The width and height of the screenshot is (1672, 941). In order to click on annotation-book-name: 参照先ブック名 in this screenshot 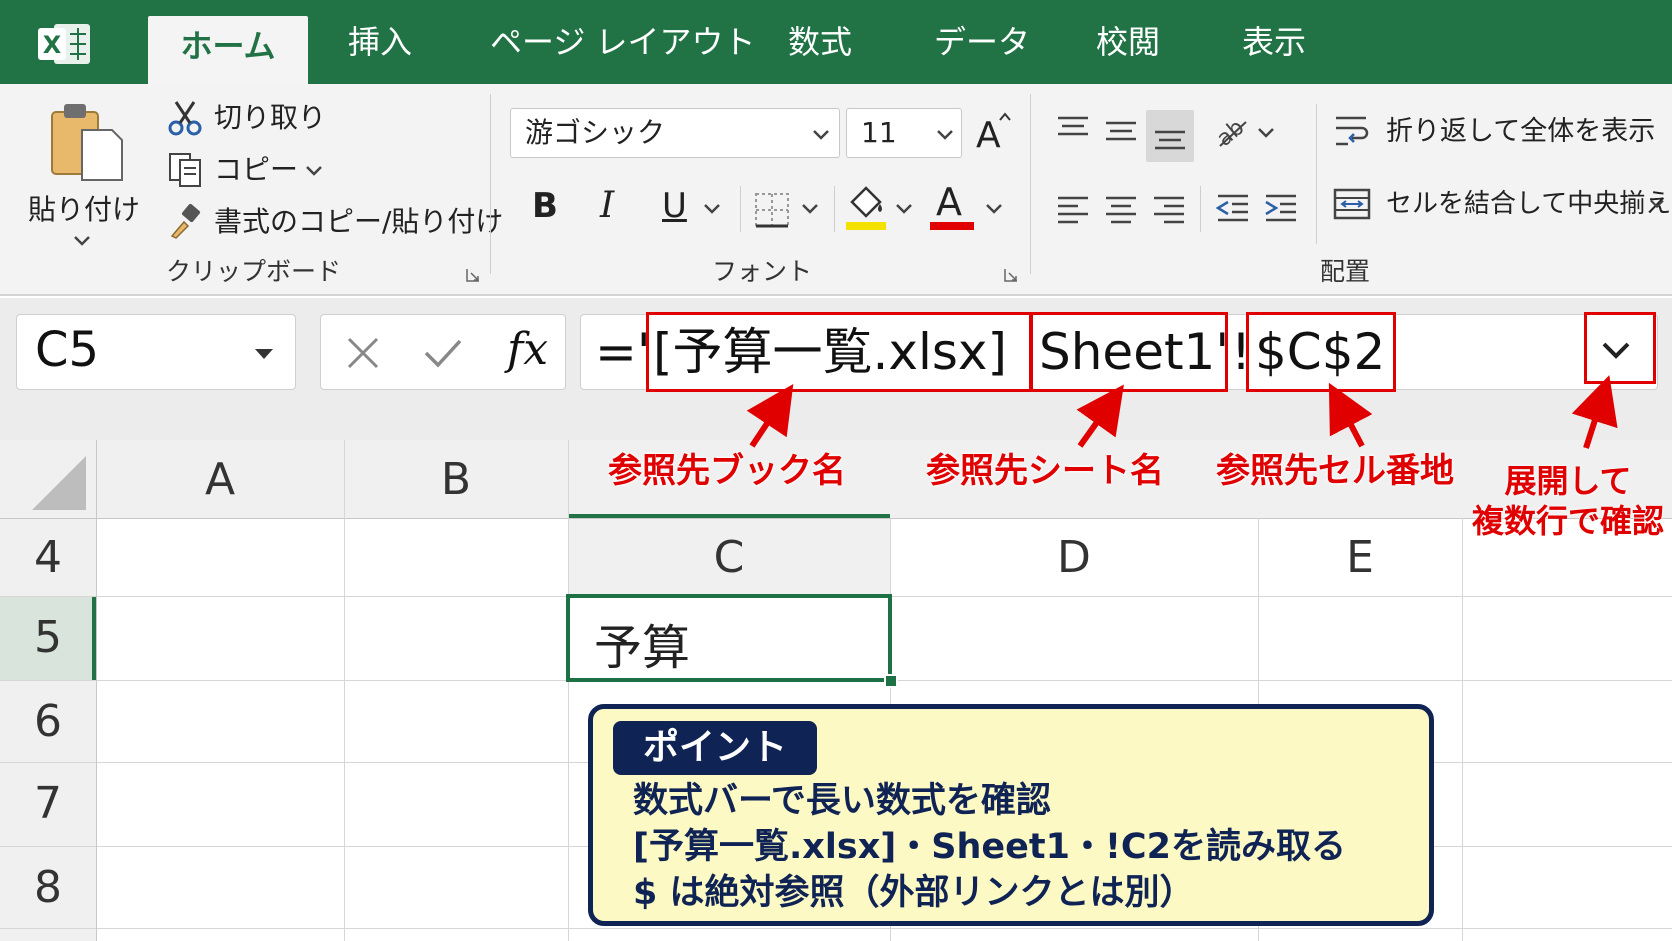, I will do `click(727, 471)`.